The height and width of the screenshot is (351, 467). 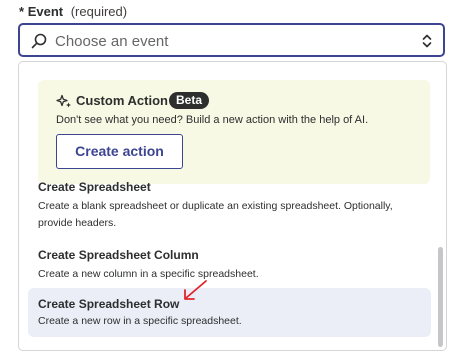 What do you see at coordinates (45, 11) in the screenshot?
I see `event-label-text: Event` at bounding box center [45, 11].